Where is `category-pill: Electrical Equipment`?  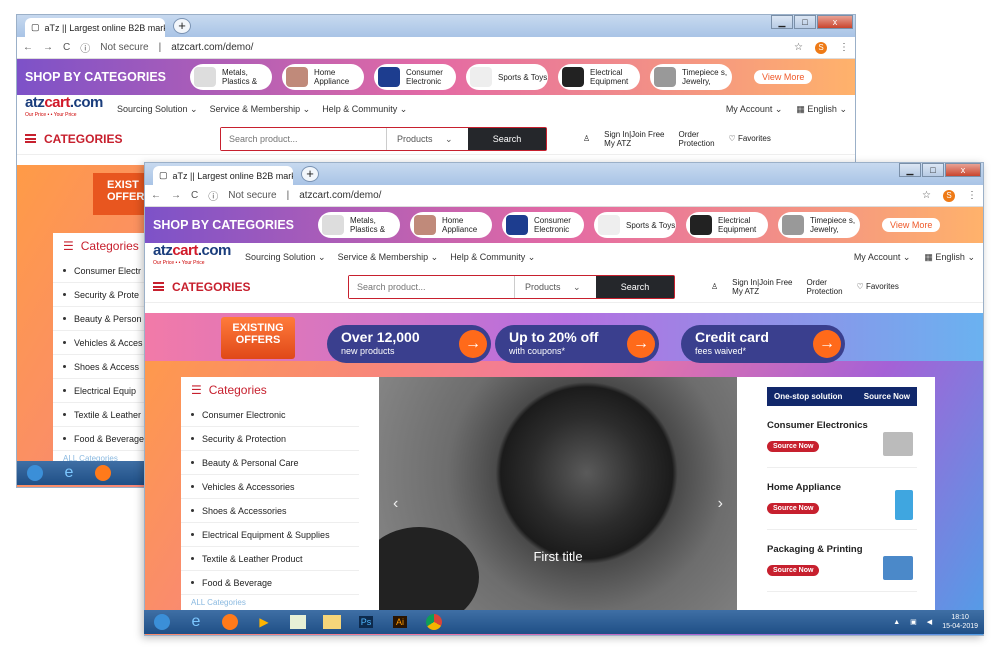
category-pill: Electrical Equipment is located at coordinates (599, 77).